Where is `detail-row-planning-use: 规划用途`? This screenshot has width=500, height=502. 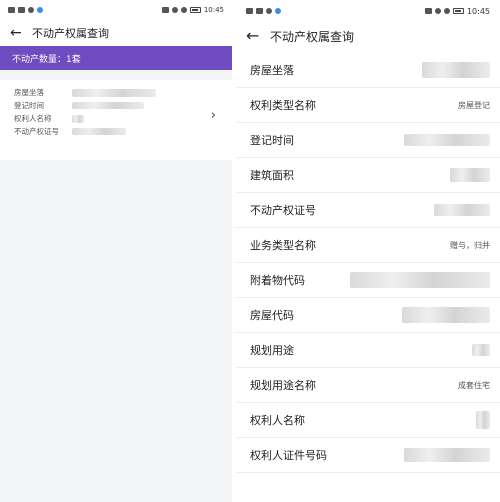 detail-row-planning-use: 规划用途 is located at coordinates (368, 350).